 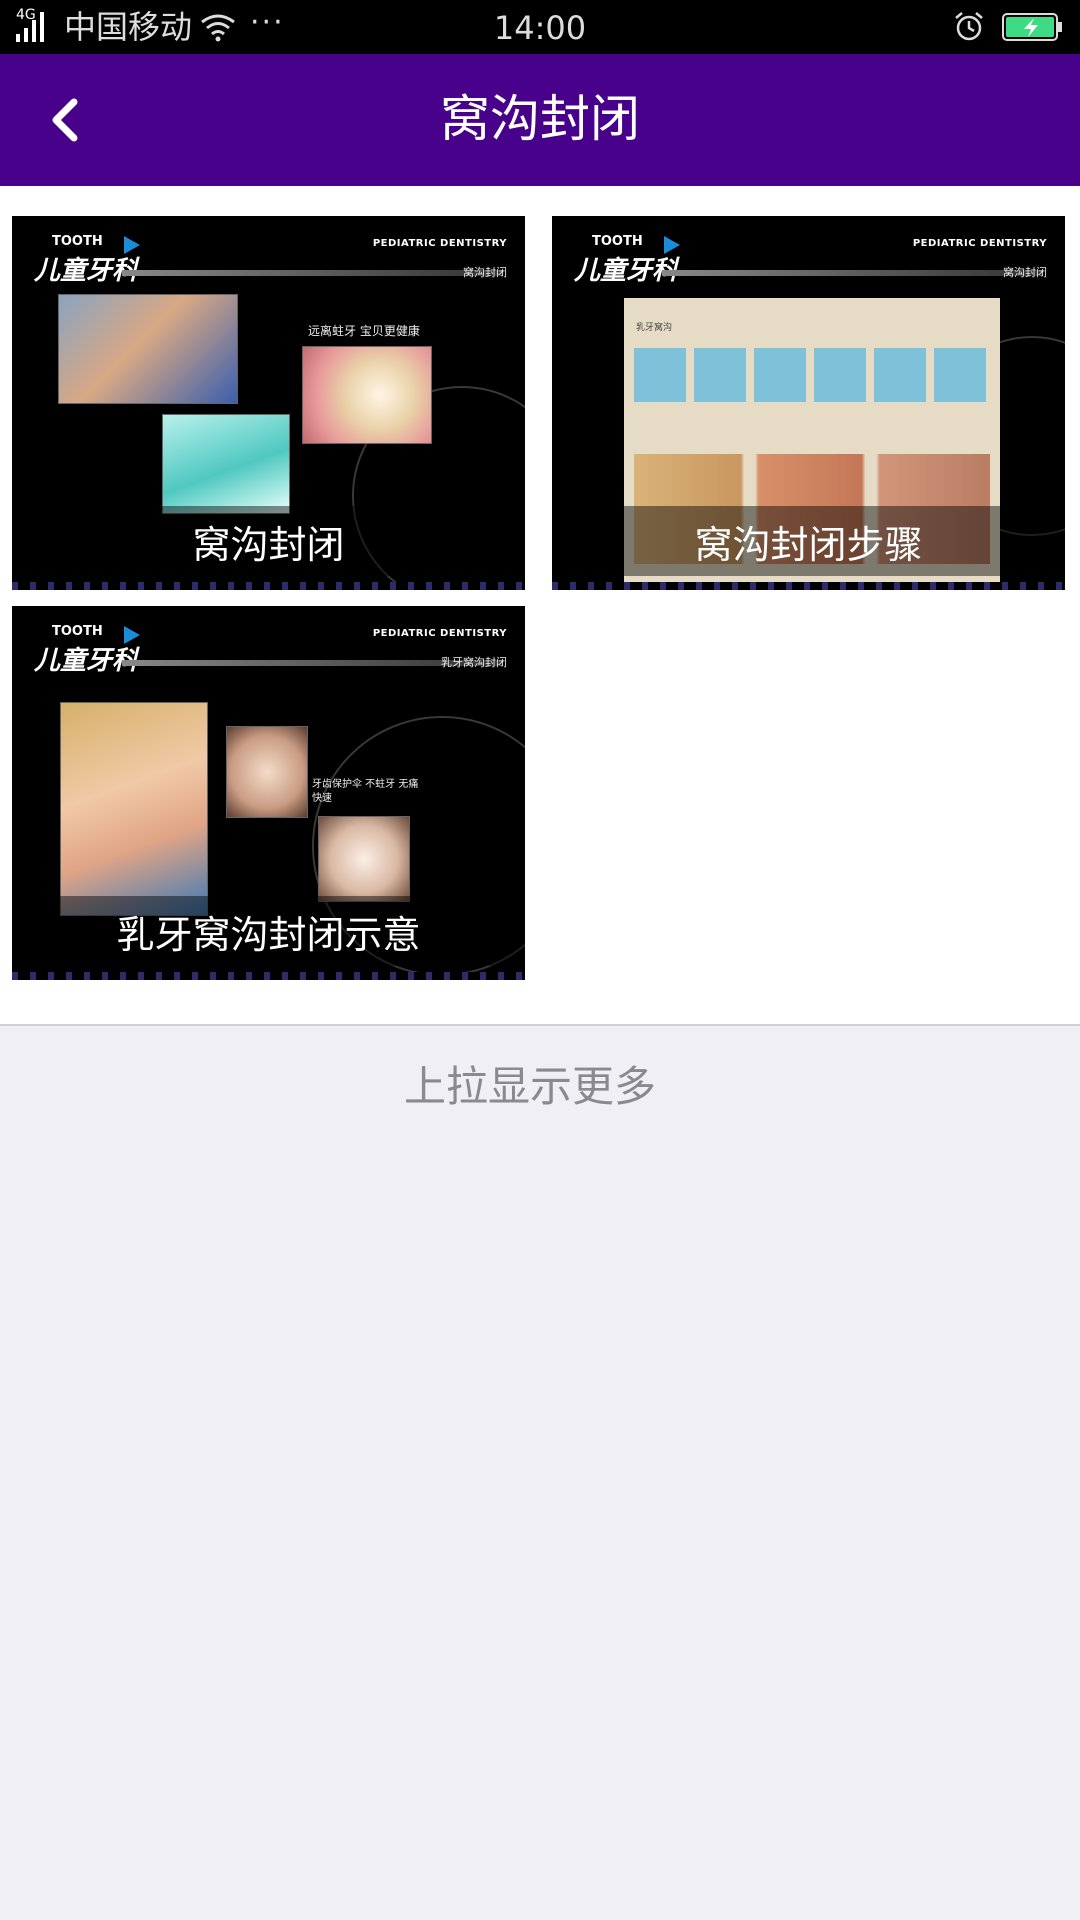 What do you see at coordinates (812, 375) in the screenshot?
I see `step-diagram-row` at bounding box center [812, 375].